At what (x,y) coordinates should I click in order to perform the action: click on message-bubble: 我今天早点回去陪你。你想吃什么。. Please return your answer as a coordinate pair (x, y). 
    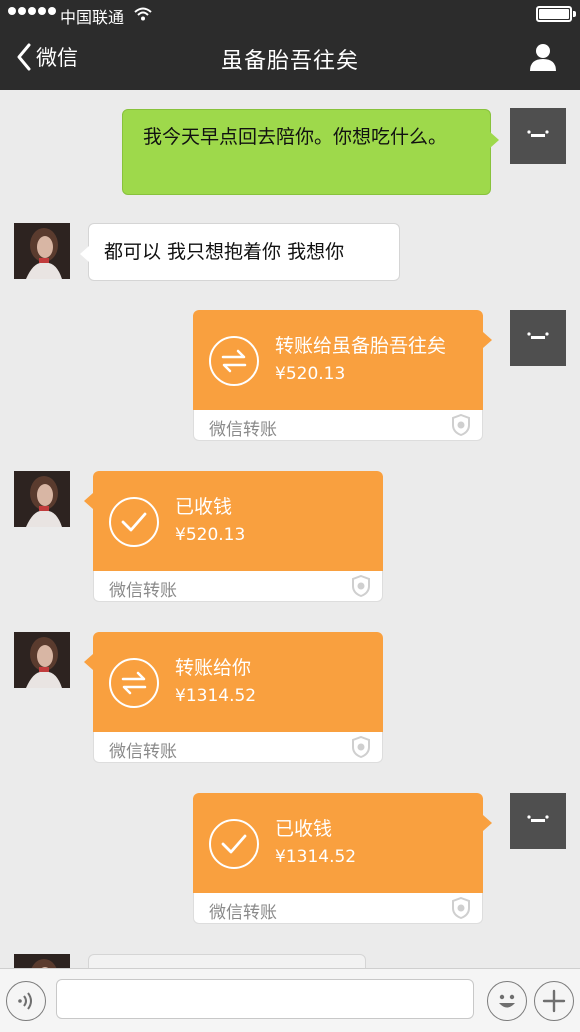
    Looking at the image, I should click on (310, 152).